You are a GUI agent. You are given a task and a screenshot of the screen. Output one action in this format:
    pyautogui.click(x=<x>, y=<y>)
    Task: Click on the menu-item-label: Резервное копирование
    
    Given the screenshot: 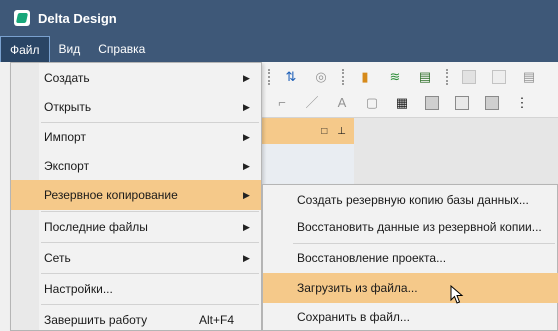 What is the action you would take?
    pyautogui.click(x=111, y=195)
    